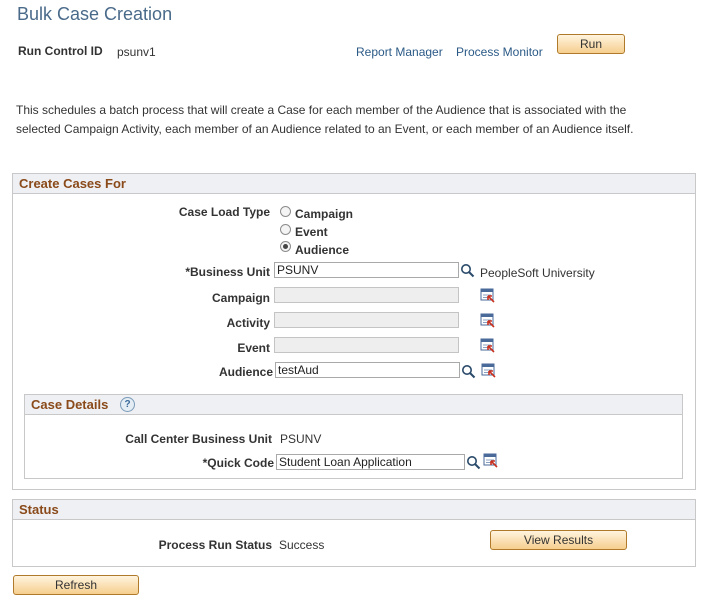 Image resolution: width=702 pixels, height=598 pixels. What do you see at coordinates (490, 460) in the screenshot?
I see `quick-code-prompt-icon` at bounding box center [490, 460].